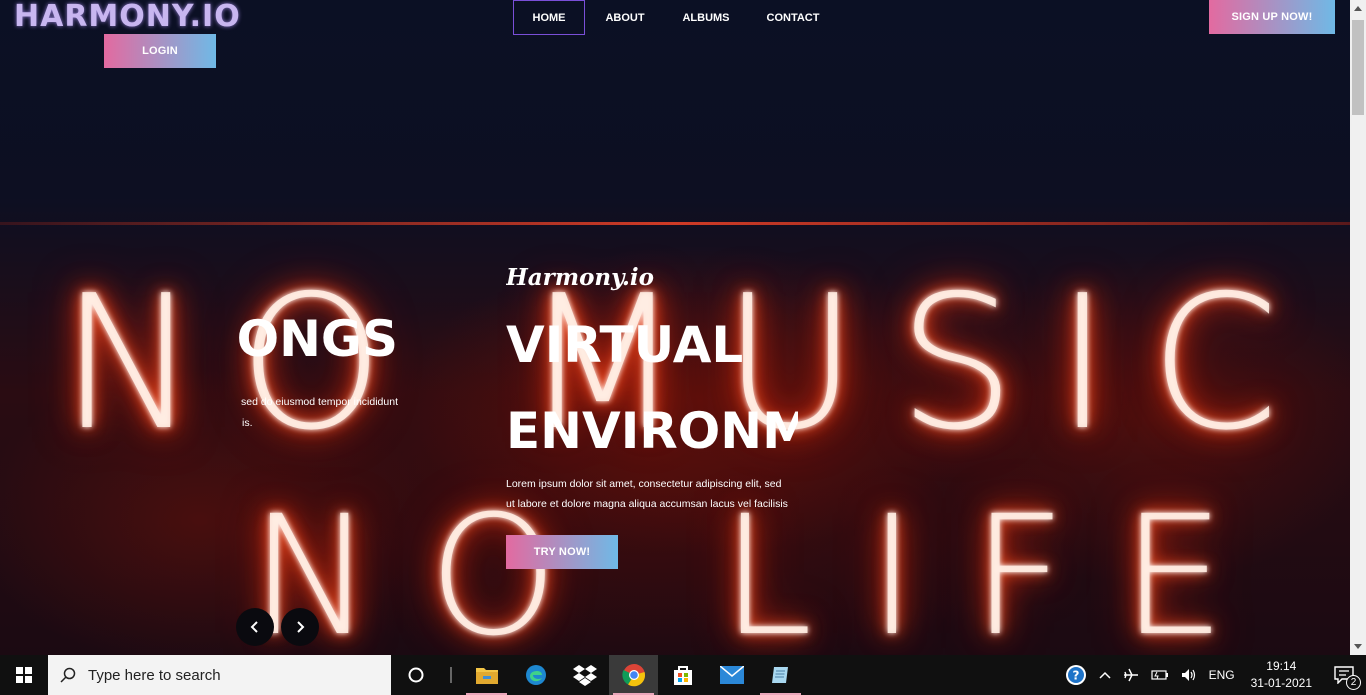 This screenshot has height=695, width=1366. I want to click on cortana-icon, so click(415, 675).